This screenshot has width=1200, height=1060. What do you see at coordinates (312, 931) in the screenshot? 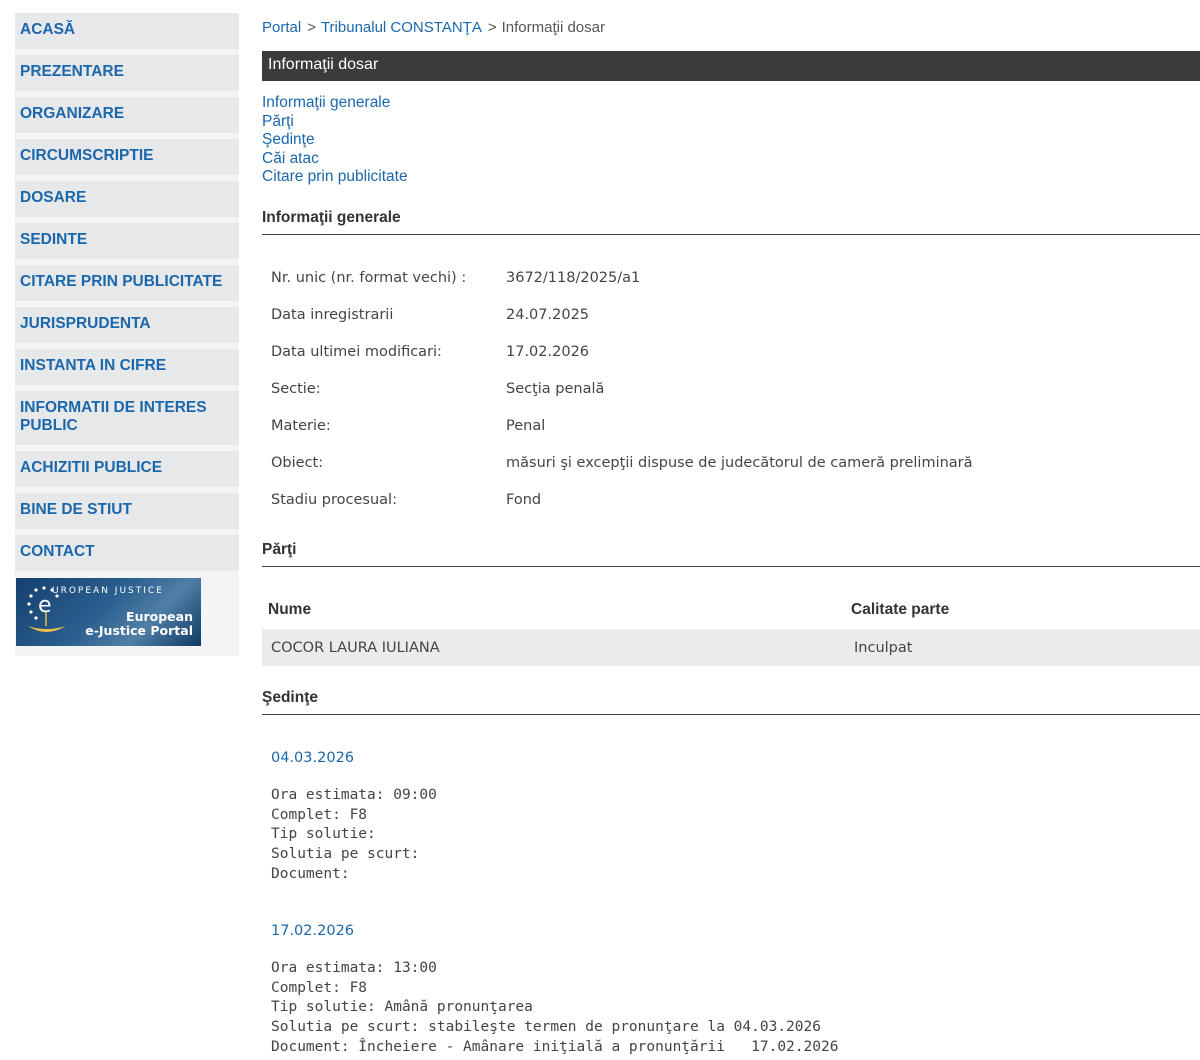
I see `hearing-date-link: 17.02.2026` at bounding box center [312, 931].